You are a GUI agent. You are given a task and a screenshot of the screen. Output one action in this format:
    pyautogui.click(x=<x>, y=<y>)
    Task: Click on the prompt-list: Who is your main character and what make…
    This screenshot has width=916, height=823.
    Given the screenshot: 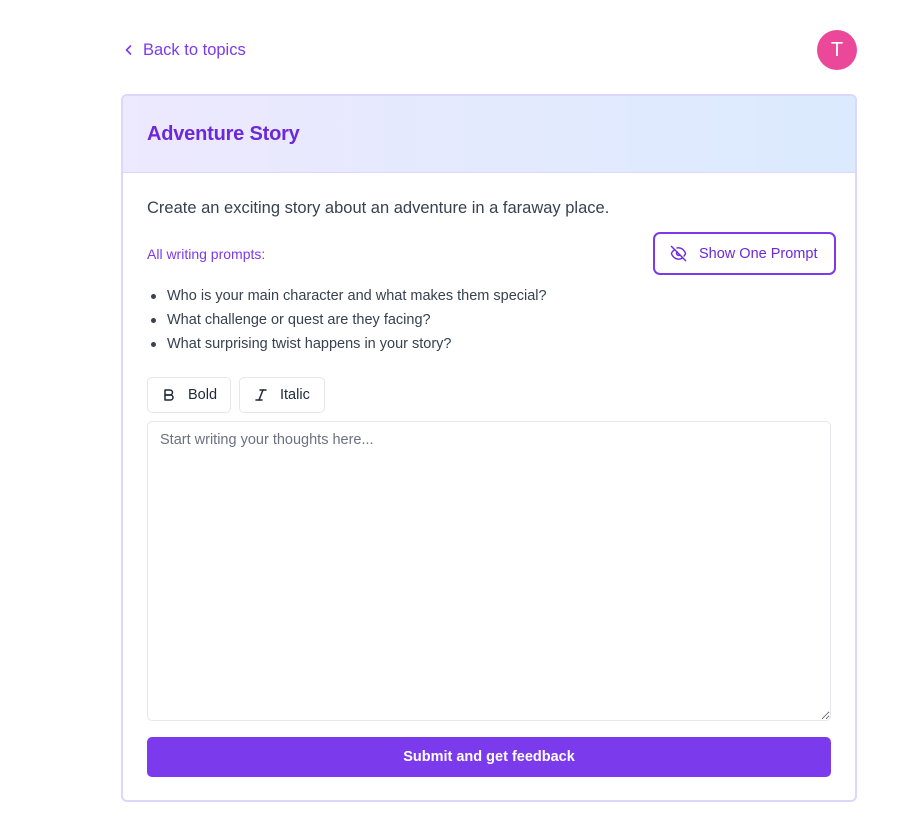 What is the action you would take?
    pyautogui.click(x=347, y=320)
    